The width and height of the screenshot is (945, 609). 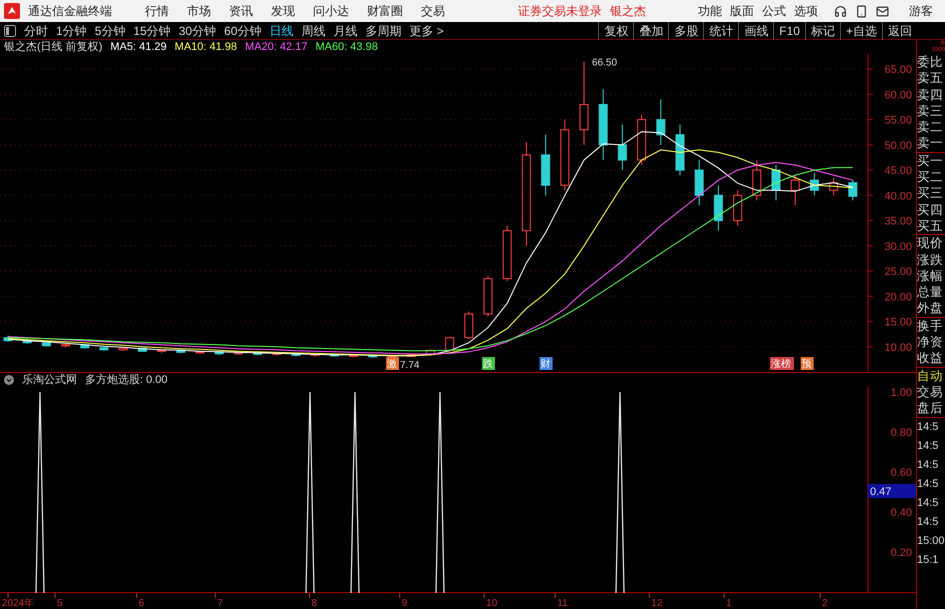 What do you see at coordinates (930, 326) in the screenshot?
I see `quote-label: 换手` at bounding box center [930, 326].